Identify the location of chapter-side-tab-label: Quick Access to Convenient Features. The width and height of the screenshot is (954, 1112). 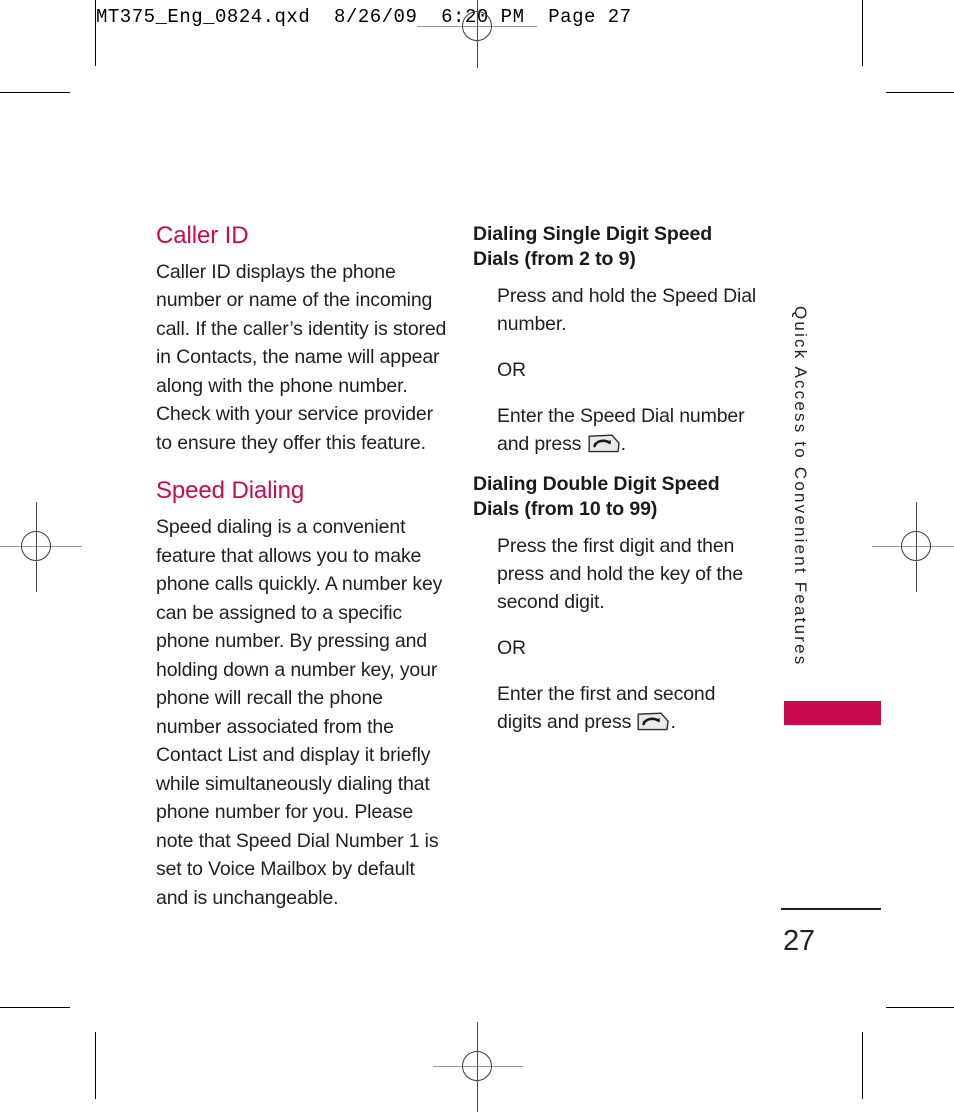
(800, 486).